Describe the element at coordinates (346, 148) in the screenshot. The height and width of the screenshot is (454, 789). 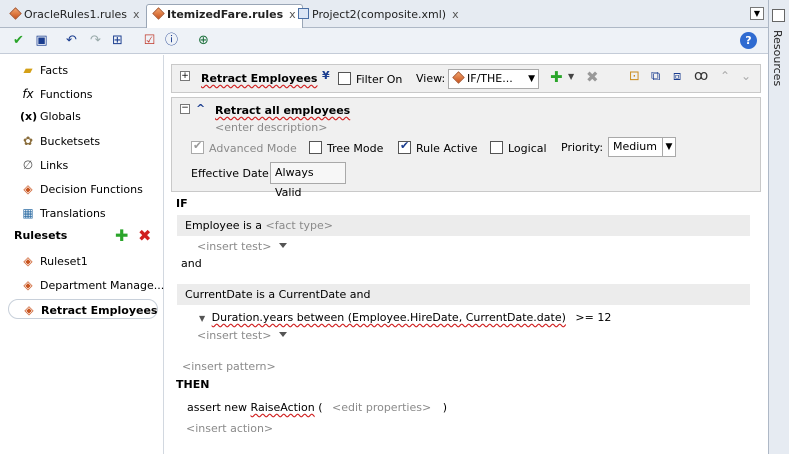
I see `tree-mode-option: Tree Mode` at that location.